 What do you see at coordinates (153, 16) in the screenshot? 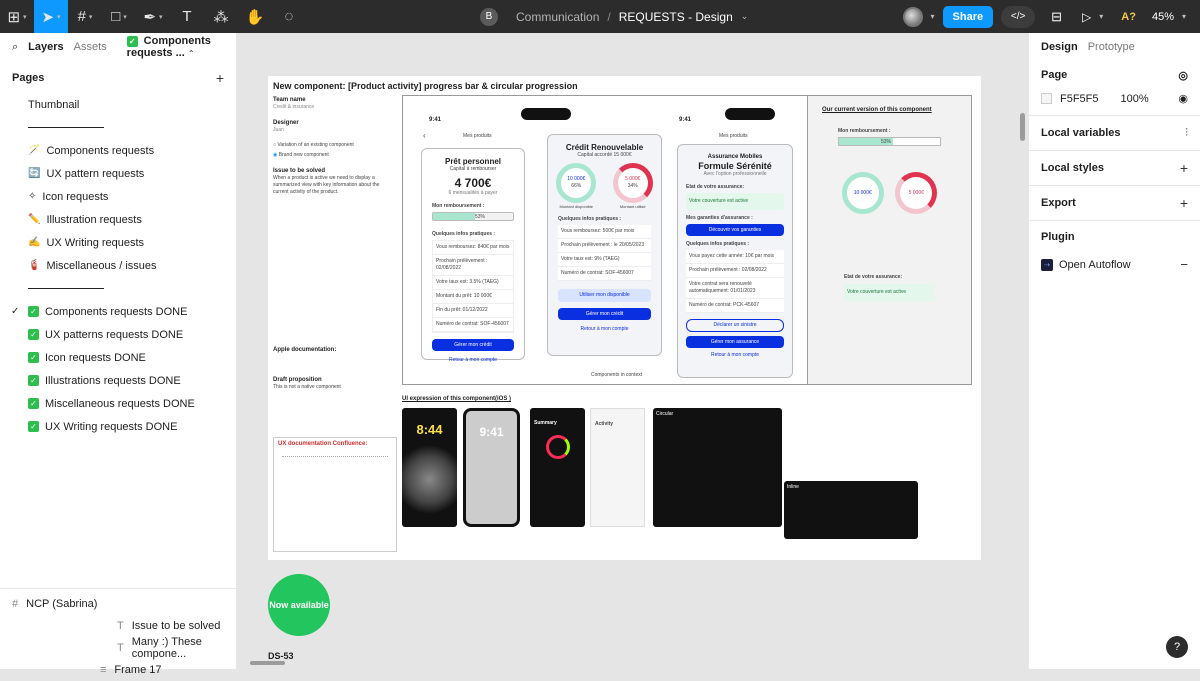
I see `pen-tool-icon: ✒ ▾` at bounding box center [153, 16].